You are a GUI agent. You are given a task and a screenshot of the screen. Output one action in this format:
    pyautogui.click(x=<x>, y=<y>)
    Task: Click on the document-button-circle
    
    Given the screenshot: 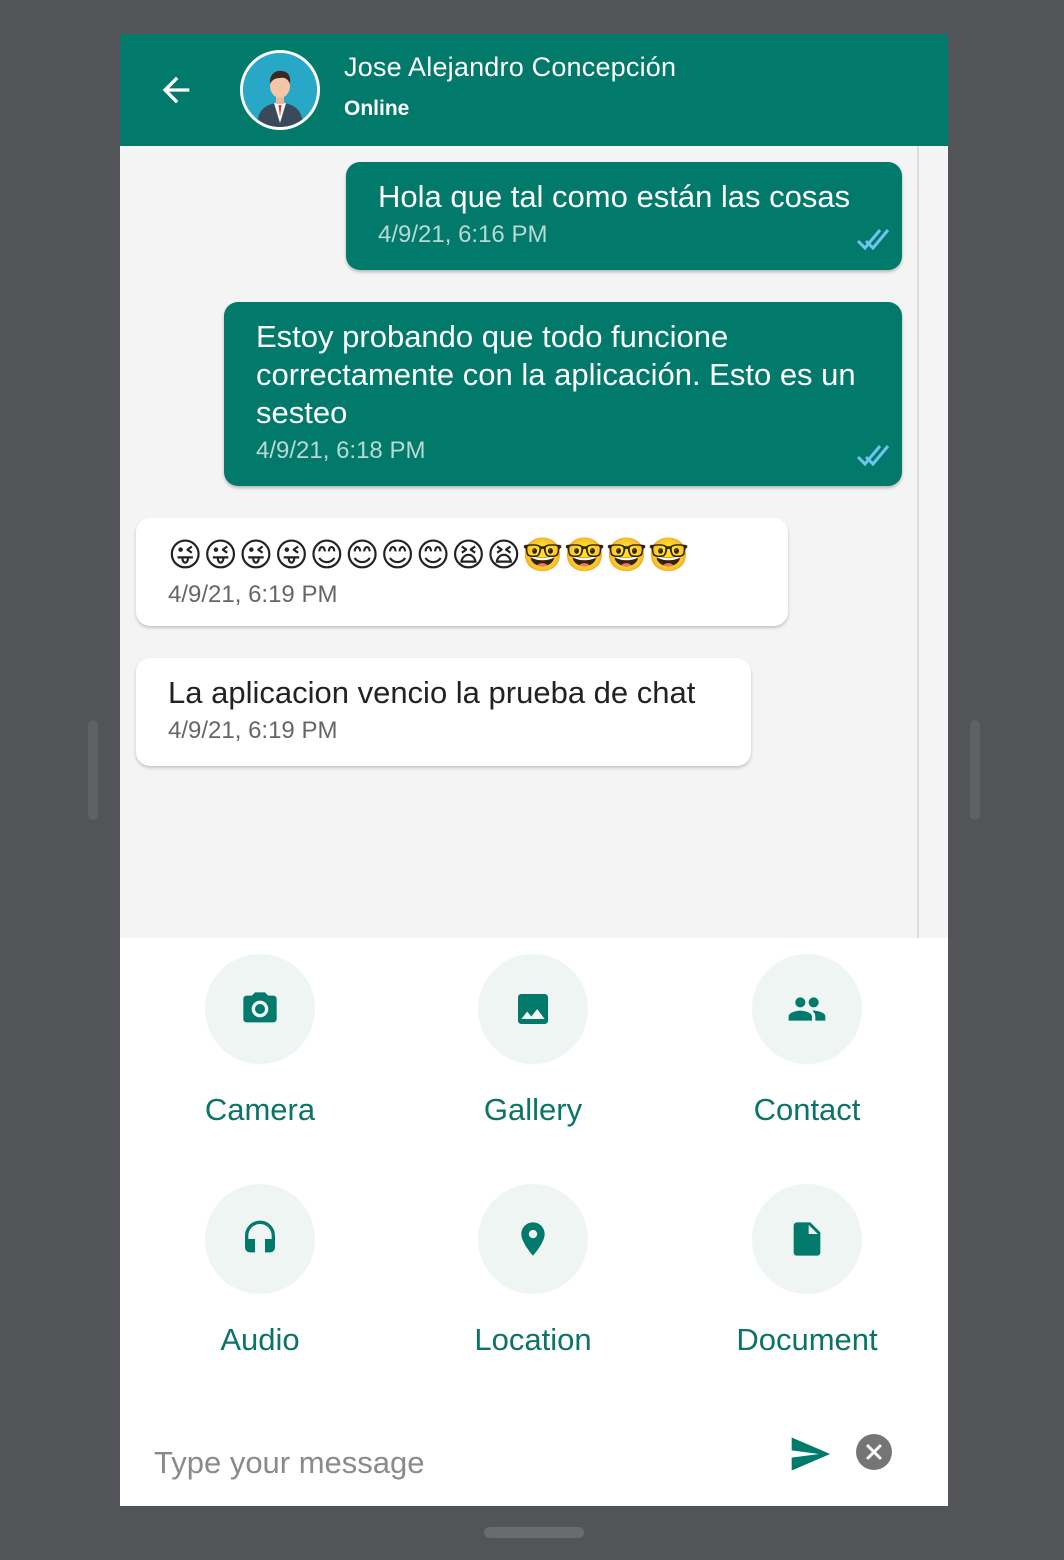 What is the action you would take?
    pyautogui.click(x=807, y=1239)
    